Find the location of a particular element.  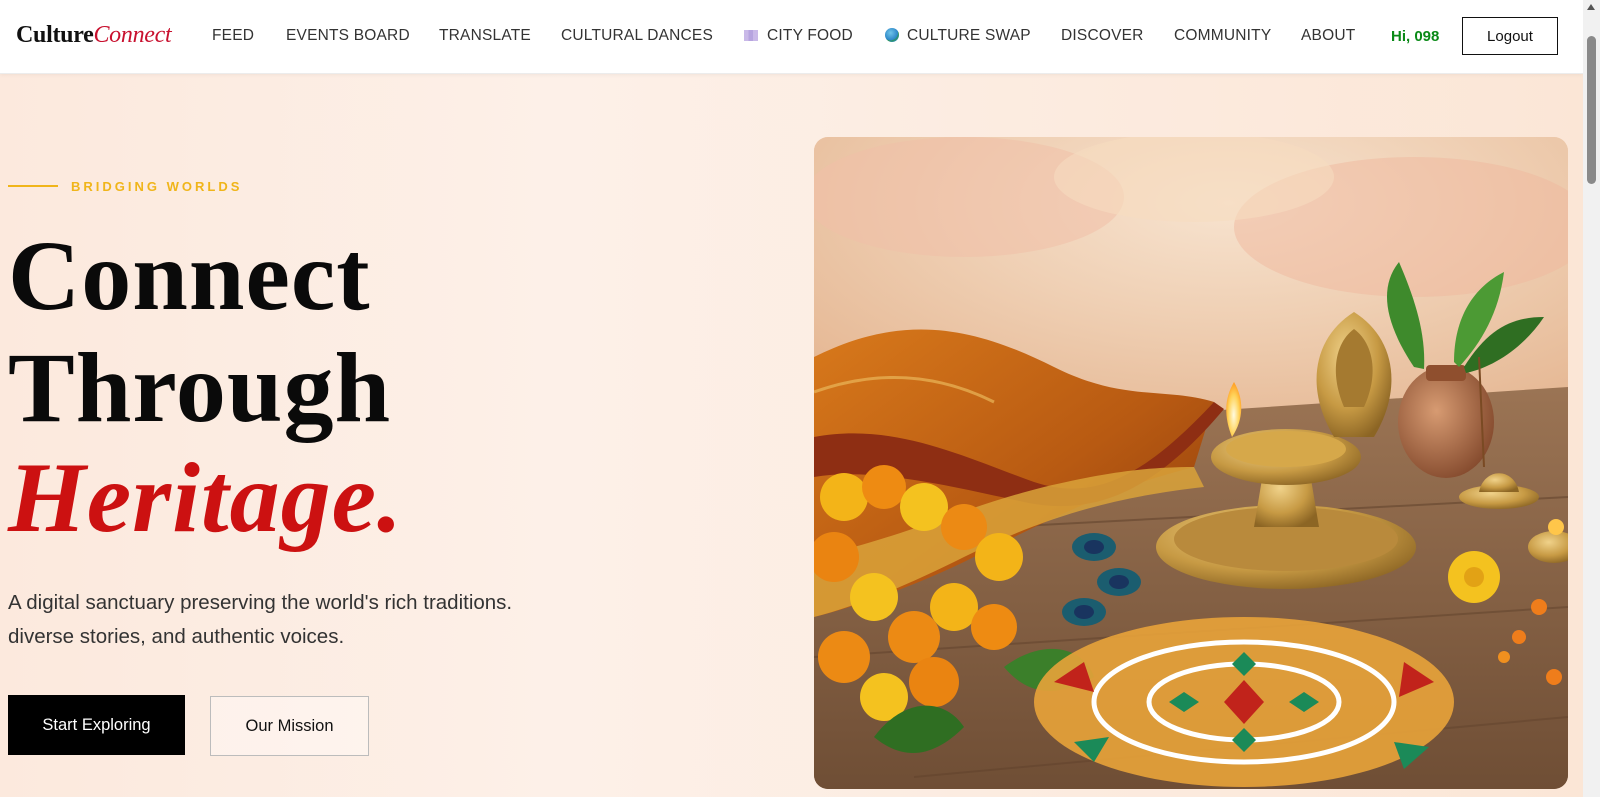

map-icon is located at coordinates (751, 35).